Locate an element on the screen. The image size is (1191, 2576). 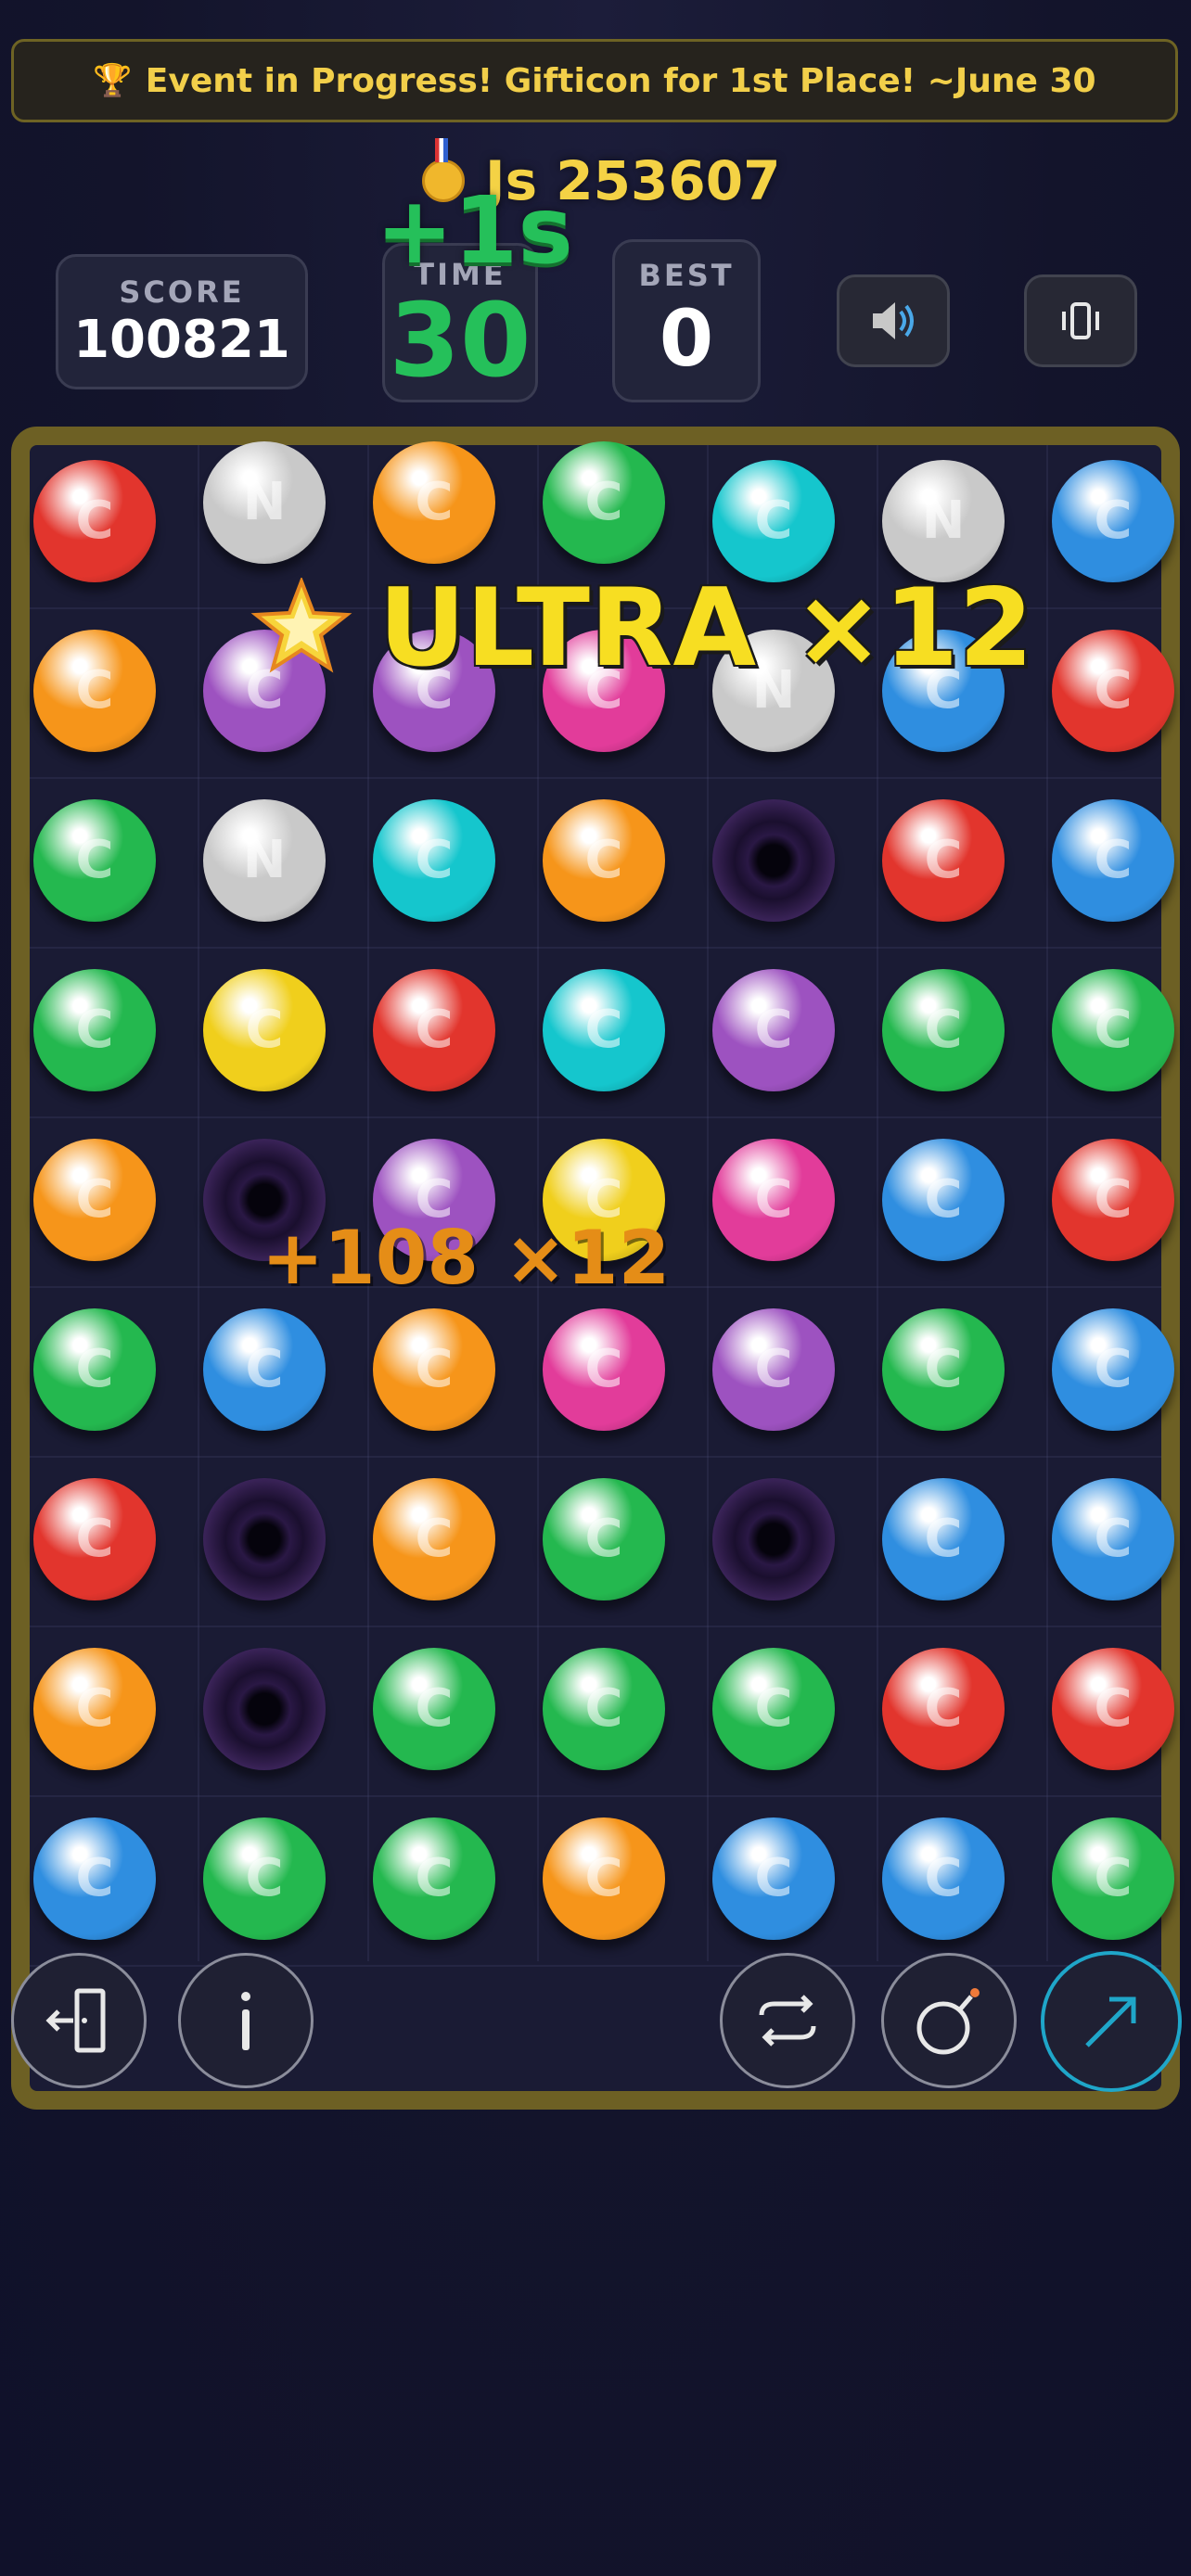
time-value: 30 is located at coordinates (460, 341).